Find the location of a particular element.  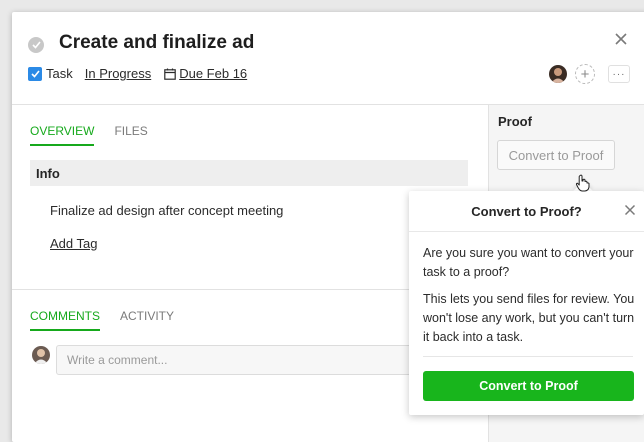

popover-divider is located at coordinates (528, 356).